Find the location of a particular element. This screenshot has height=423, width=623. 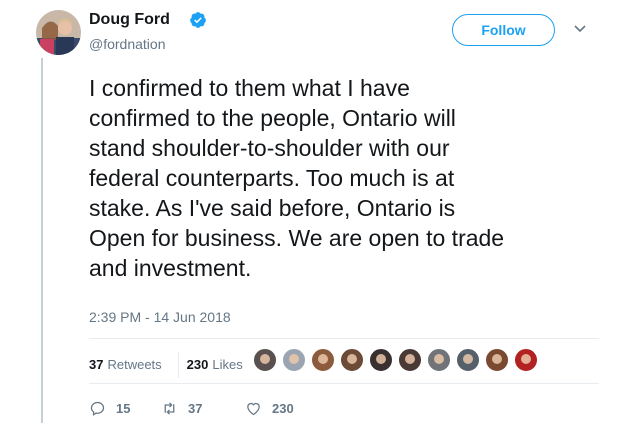

follow-button: Follow is located at coordinates (503, 30).